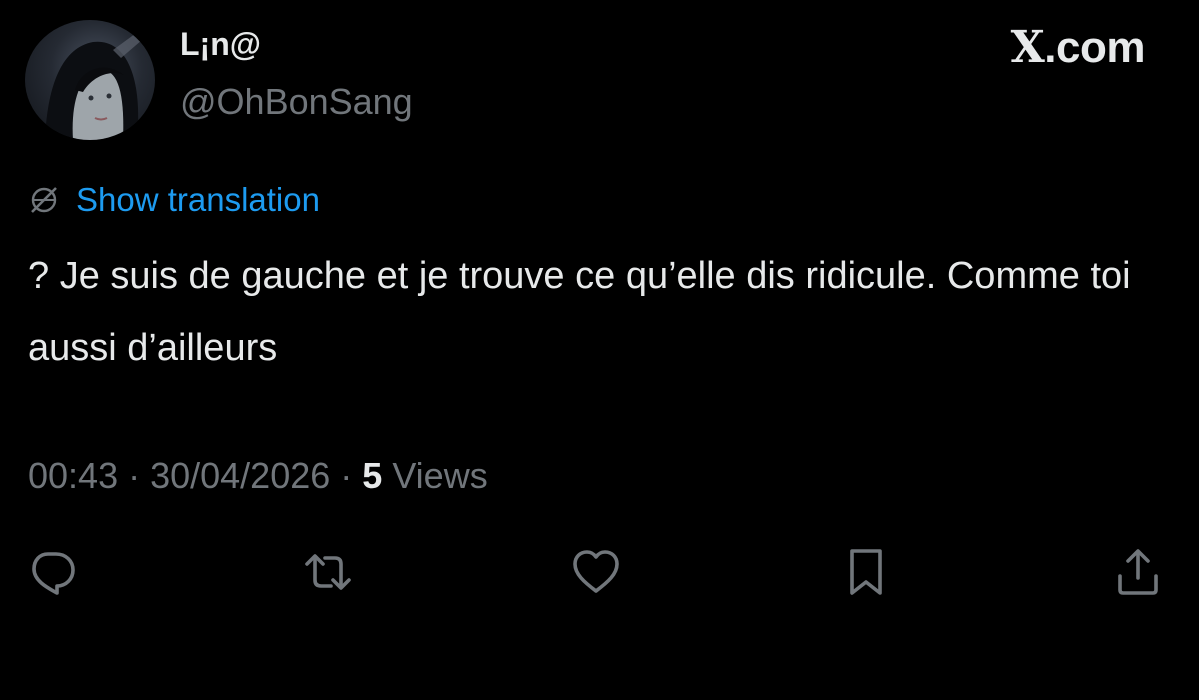 The image size is (1199, 700). I want to click on bookmark-button, so click(866, 572).